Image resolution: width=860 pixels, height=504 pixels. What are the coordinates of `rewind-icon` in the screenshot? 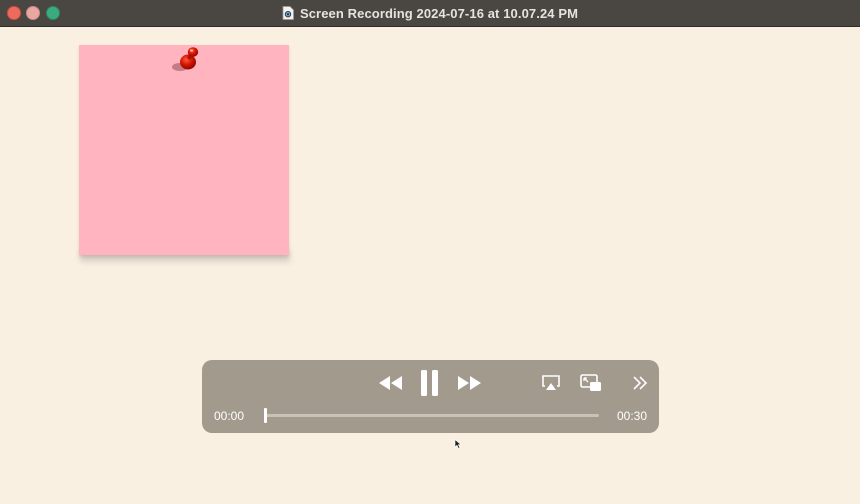 It's located at (391, 383).